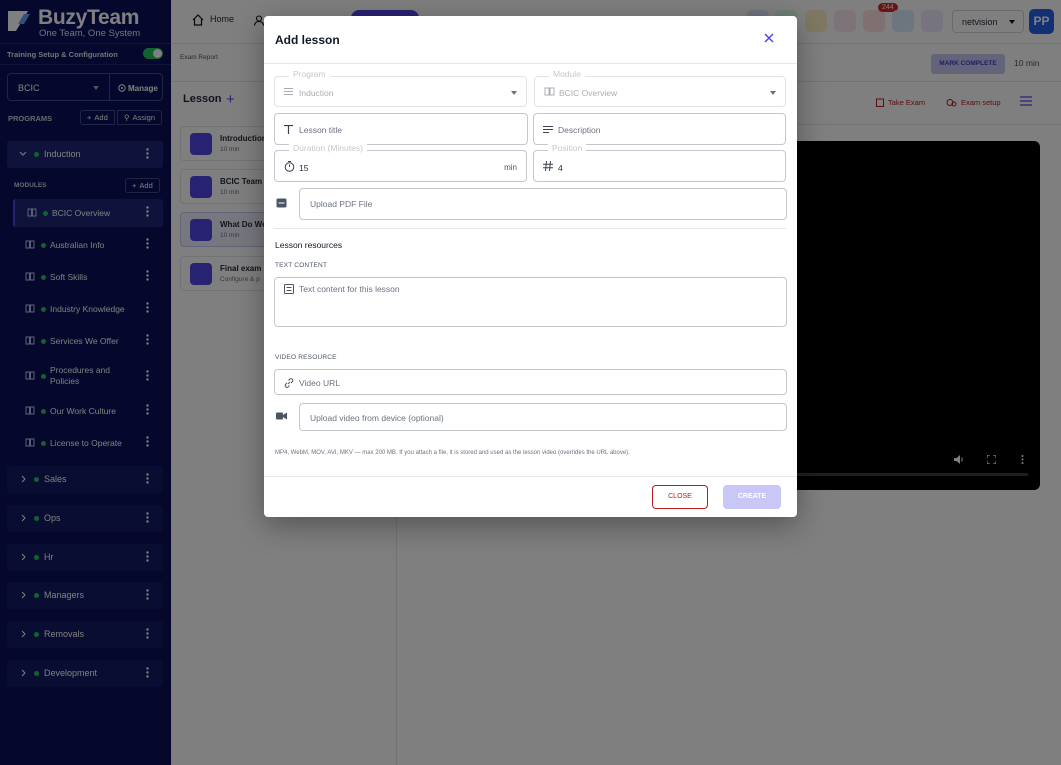 The height and width of the screenshot is (765, 1061). Describe the element at coordinates (548, 129) in the screenshot. I see `align-left-icon` at that location.